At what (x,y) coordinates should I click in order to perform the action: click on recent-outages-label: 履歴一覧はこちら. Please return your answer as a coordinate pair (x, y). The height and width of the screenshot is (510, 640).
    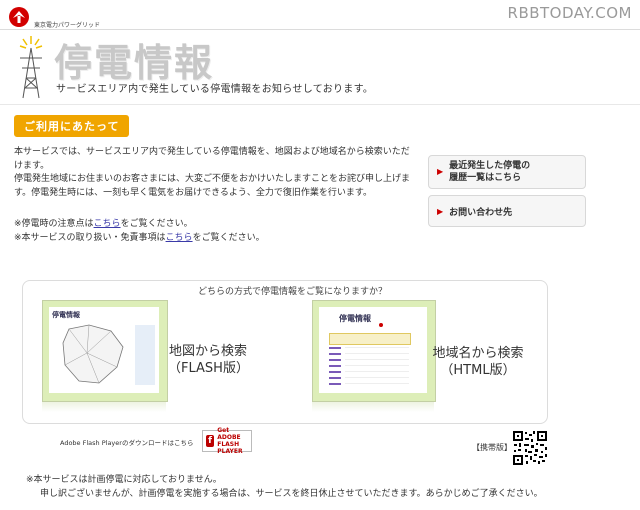
    Looking at the image, I should click on (485, 178).